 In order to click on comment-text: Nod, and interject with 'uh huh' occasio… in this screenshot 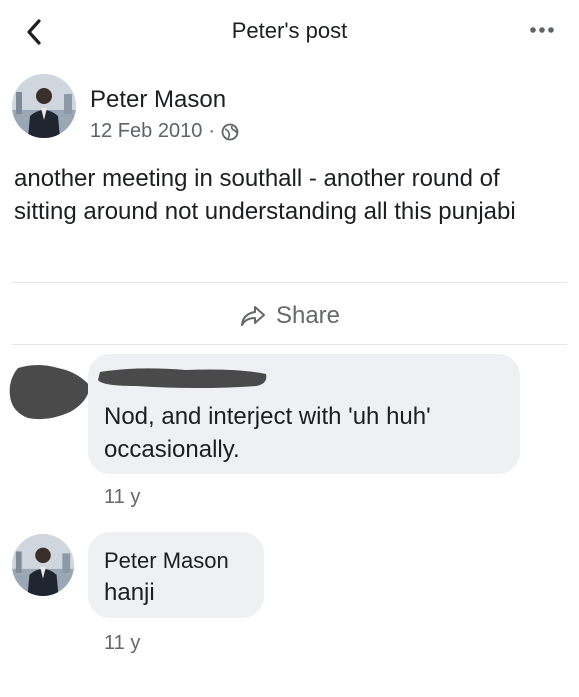, I will do `click(267, 433)`.